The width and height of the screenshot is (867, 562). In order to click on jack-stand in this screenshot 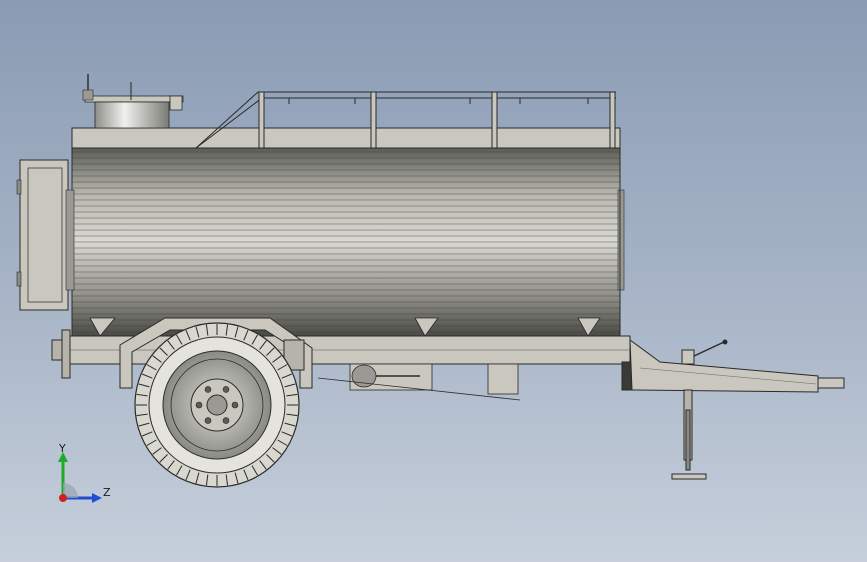, I will do `click(699, 409)`.